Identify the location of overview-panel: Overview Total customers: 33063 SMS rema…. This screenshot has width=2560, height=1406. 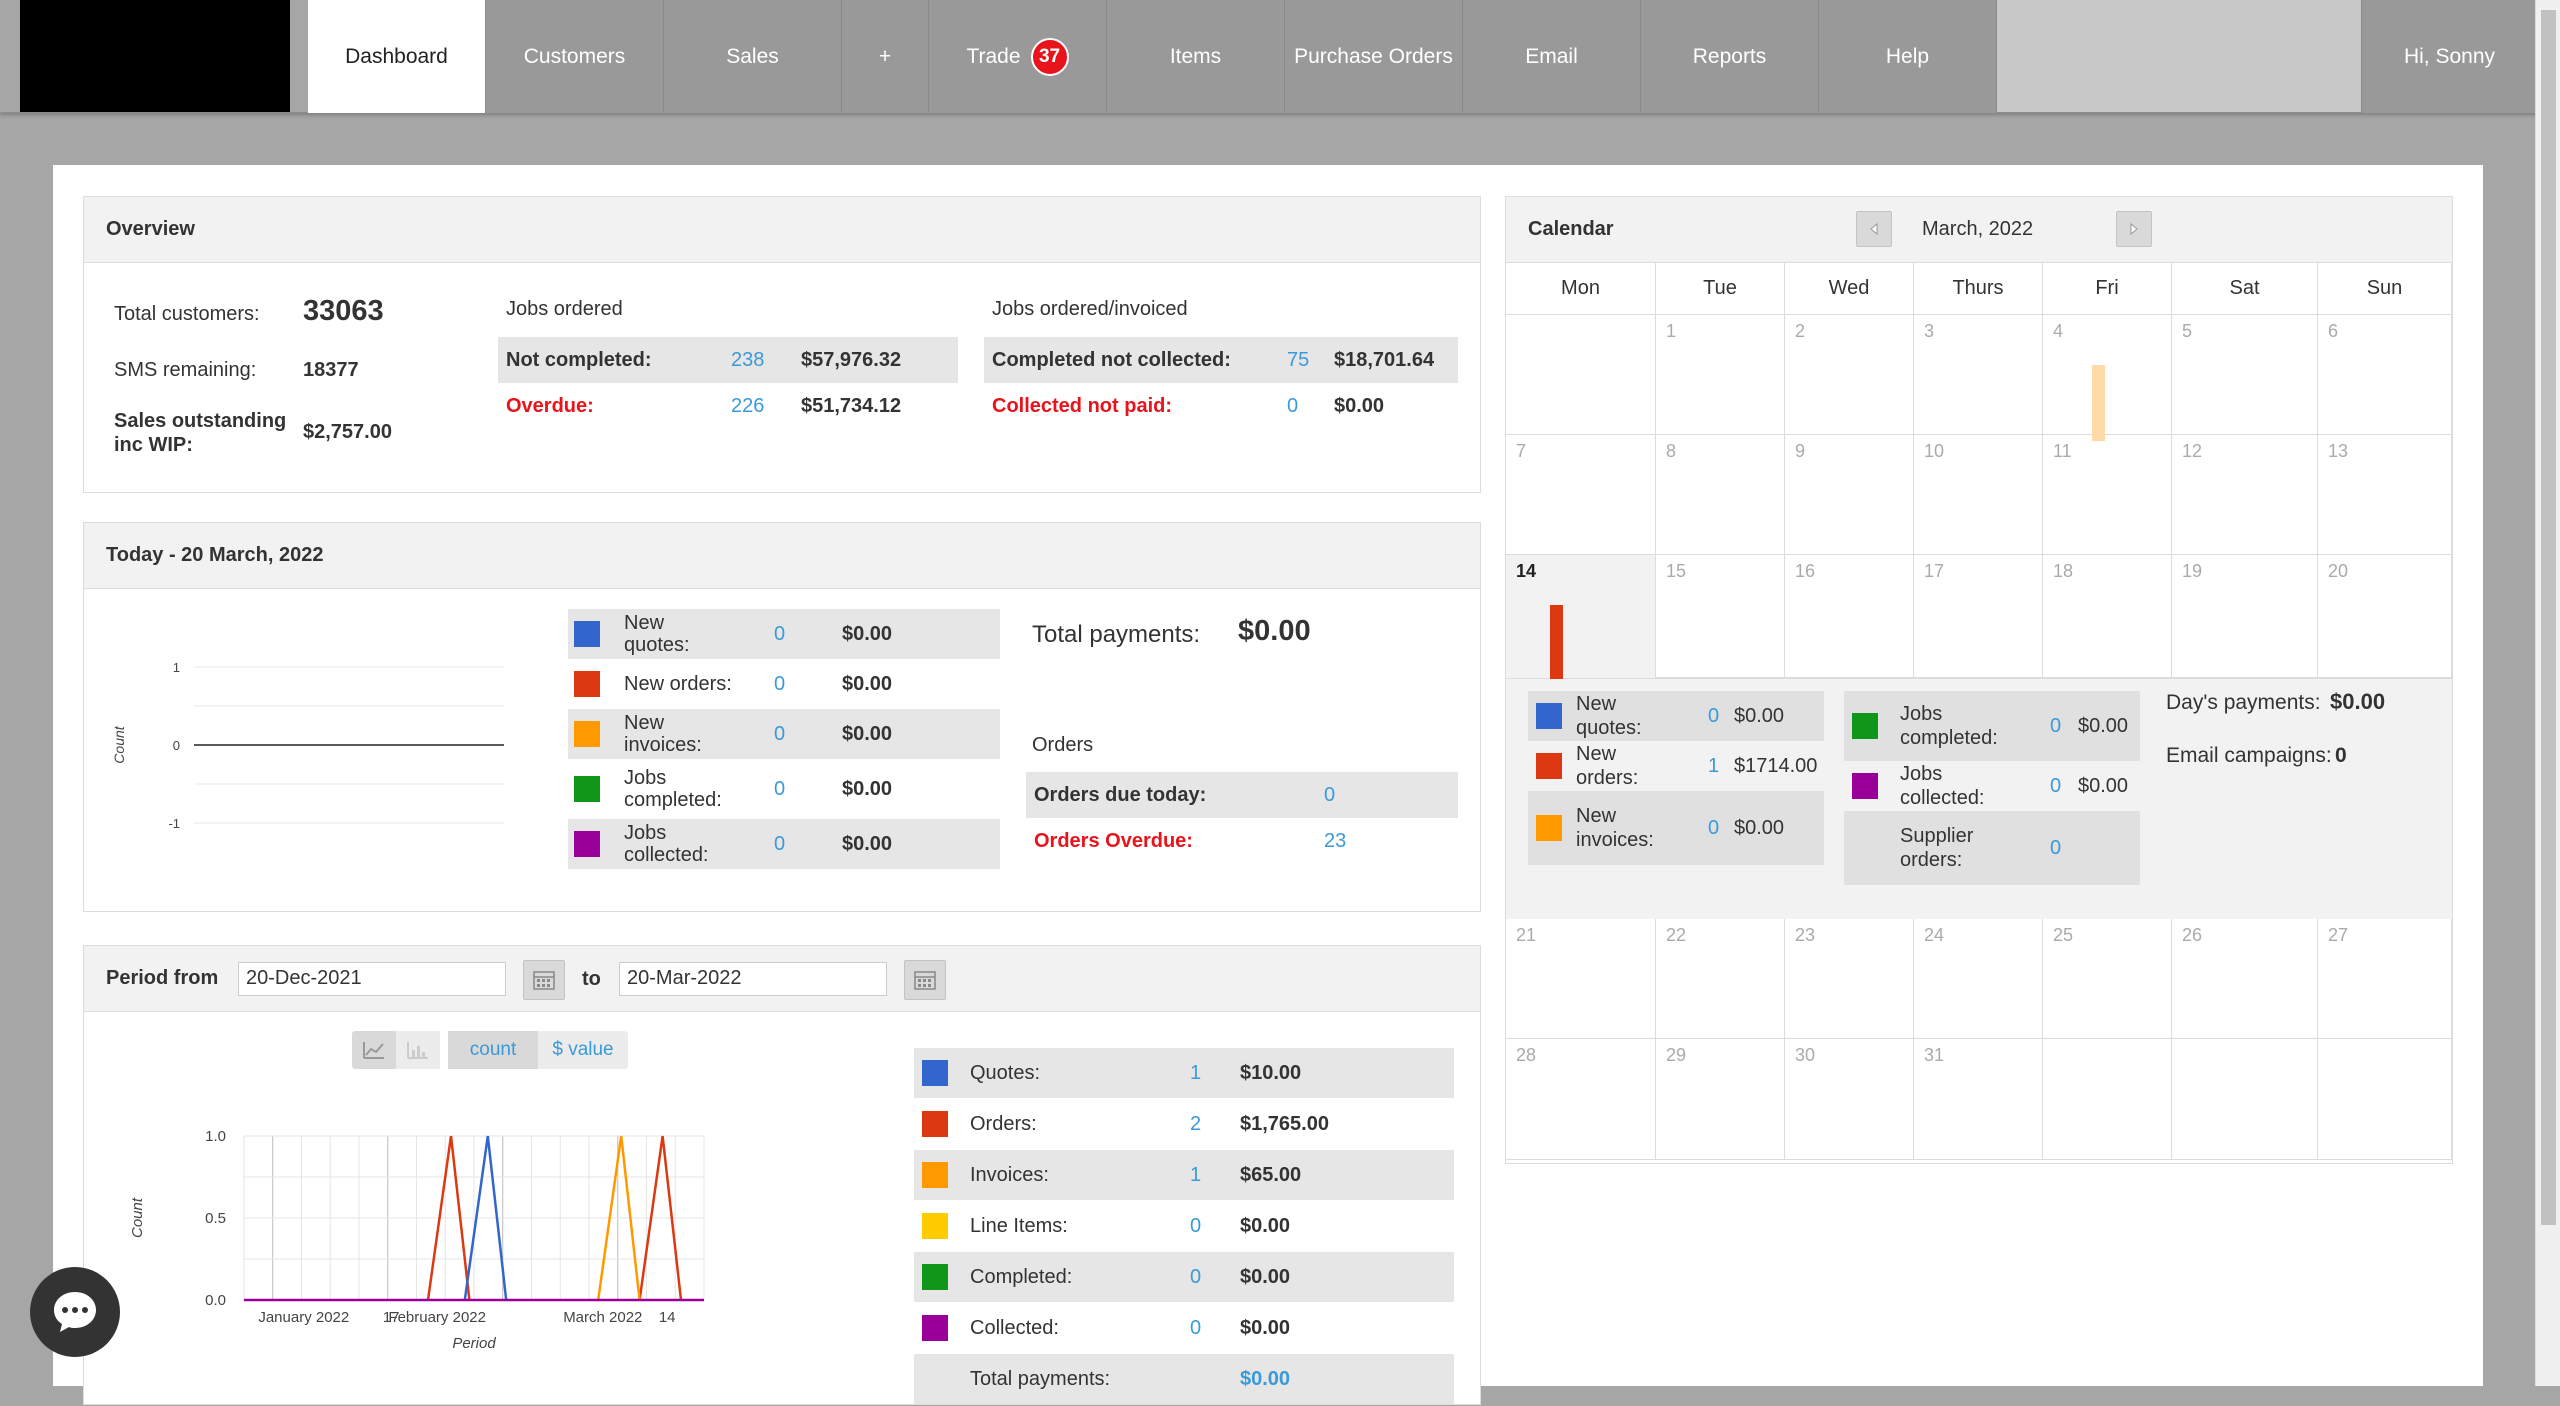
(782, 344).